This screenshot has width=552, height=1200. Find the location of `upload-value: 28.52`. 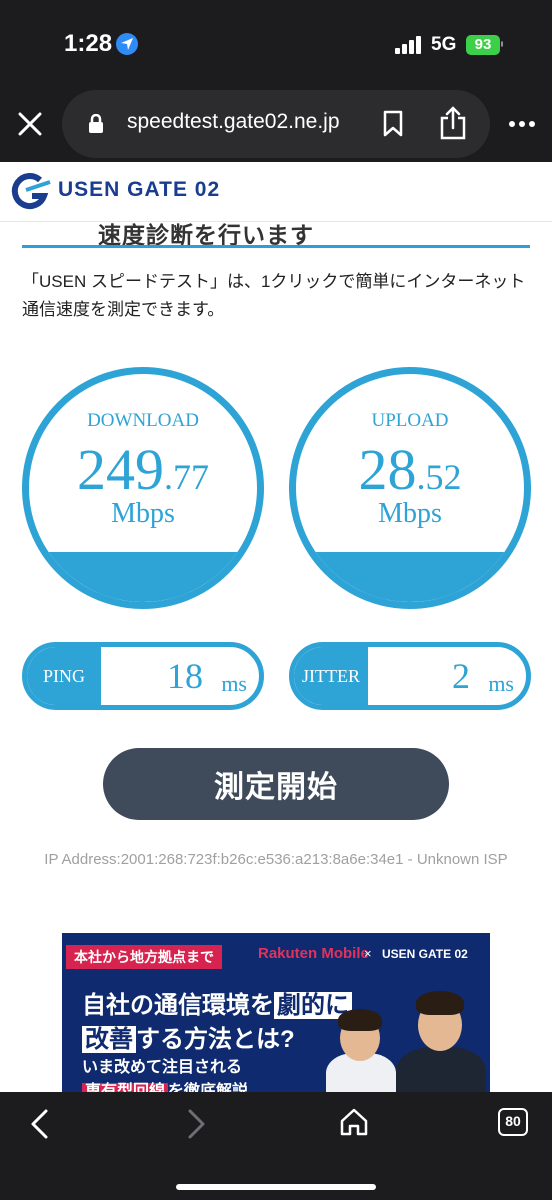

upload-value: 28.52 is located at coordinates (410, 469).